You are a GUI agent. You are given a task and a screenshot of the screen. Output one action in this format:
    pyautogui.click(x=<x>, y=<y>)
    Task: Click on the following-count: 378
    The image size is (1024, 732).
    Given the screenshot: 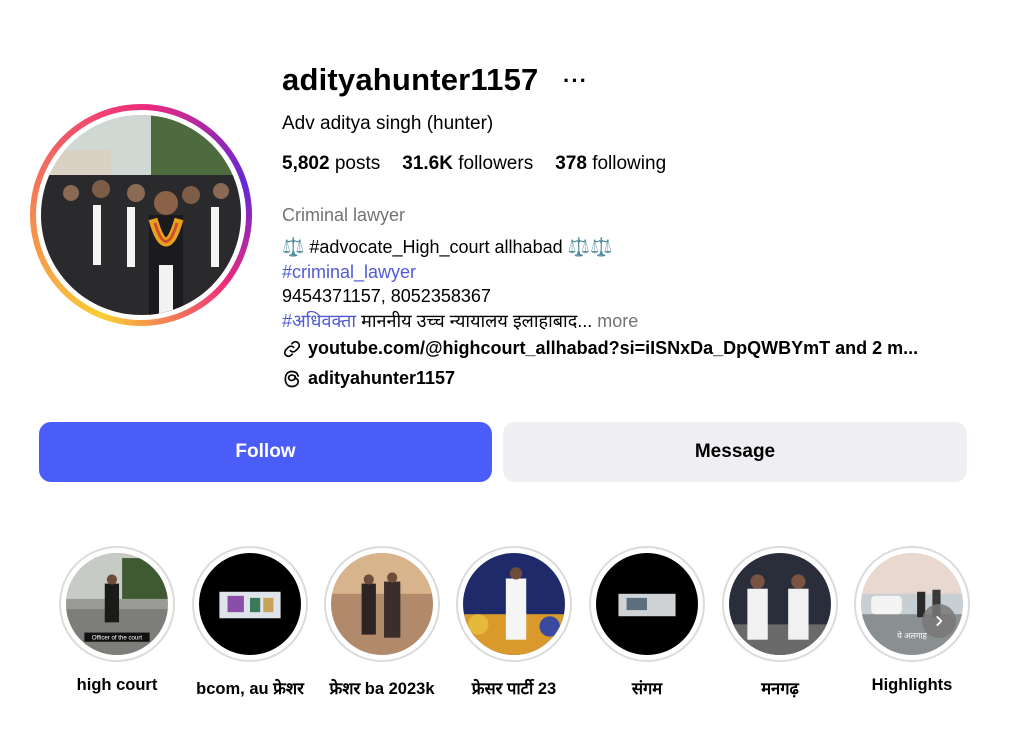 What is the action you would take?
    pyautogui.click(x=571, y=163)
    